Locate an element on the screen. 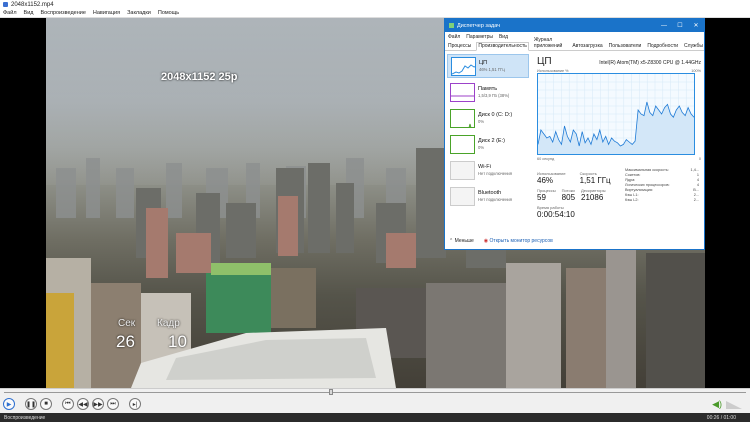 Image resolution: width=750 pixels, height=422 pixels. forward-button: ▶▶ is located at coordinates (98, 404).